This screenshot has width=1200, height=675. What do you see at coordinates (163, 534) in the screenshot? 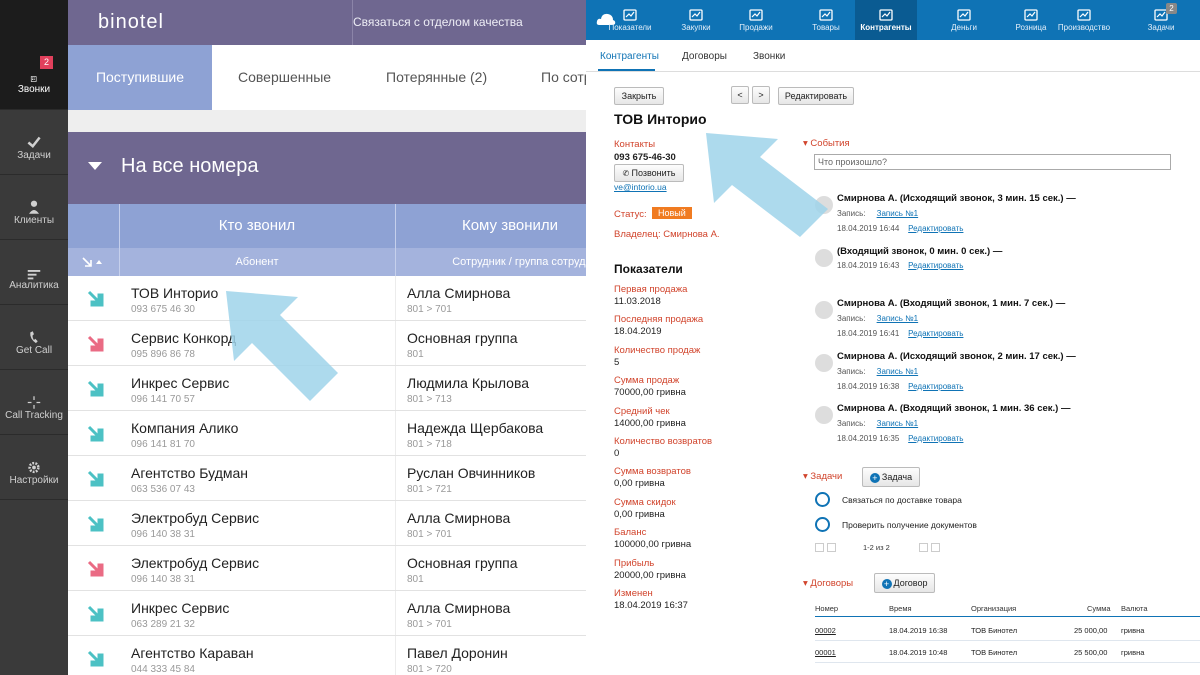
I see `caller-phone: 096 140 38 31` at bounding box center [163, 534].